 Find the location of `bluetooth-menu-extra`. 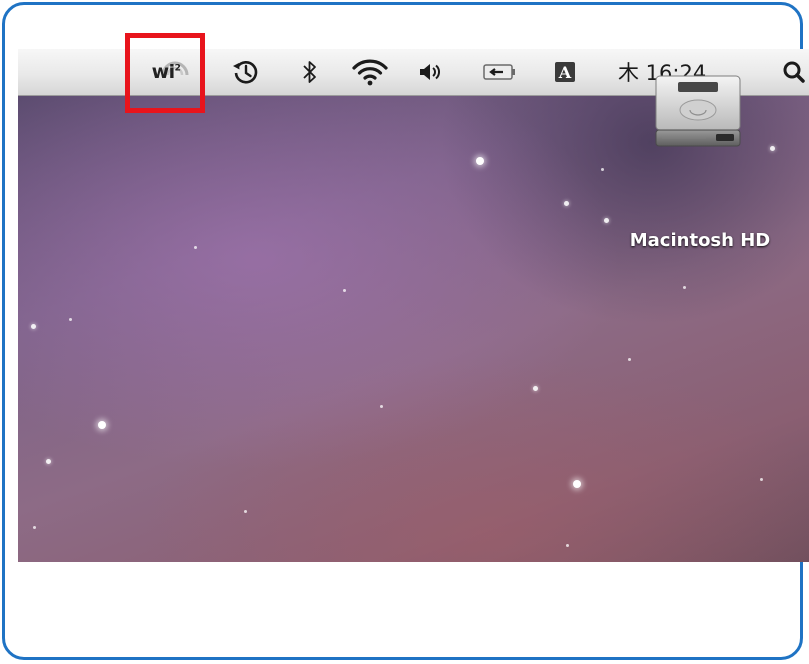

bluetooth-menu-extra is located at coordinates (310, 72).